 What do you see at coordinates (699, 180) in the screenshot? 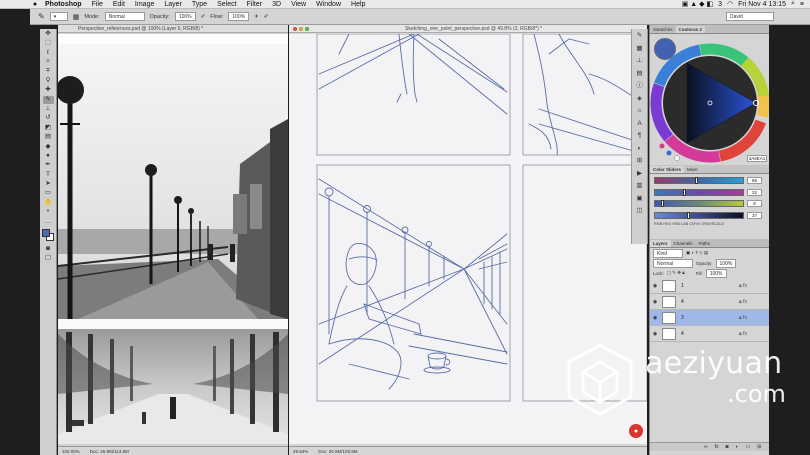
I see `cyan-slider` at bounding box center [699, 180].